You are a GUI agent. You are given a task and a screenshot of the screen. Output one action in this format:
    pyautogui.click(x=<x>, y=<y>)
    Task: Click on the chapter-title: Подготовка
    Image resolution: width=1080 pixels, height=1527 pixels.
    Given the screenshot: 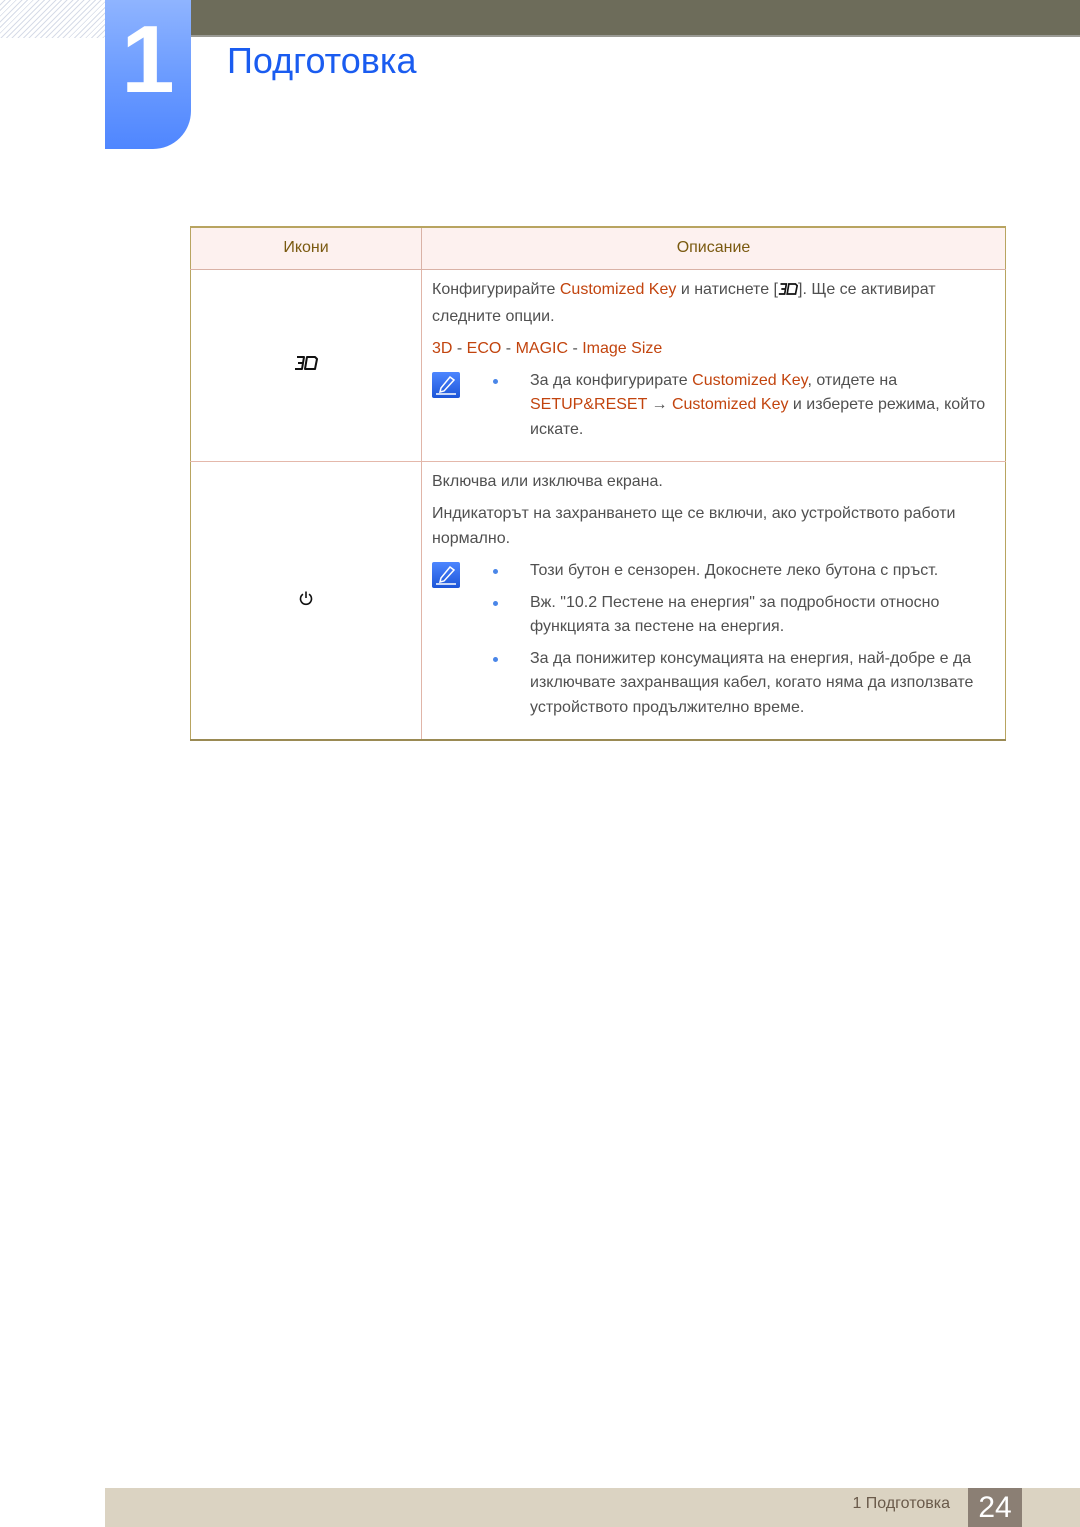 What is the action you would take?
    pyautogui.click(x=322, y=60)
    